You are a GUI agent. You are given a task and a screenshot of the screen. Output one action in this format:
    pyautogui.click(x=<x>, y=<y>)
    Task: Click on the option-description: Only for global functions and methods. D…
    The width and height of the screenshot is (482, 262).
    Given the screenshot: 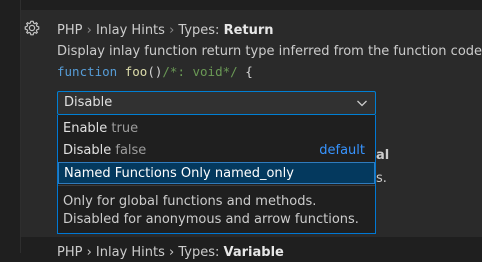 What is the action you would take?
    pyautogui.click(x=211, y=210)
    